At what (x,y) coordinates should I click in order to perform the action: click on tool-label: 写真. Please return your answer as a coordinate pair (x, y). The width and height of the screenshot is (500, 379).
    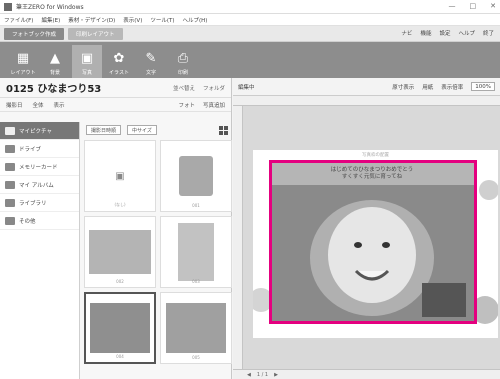
    Looking at the image, I should click on (86, 73).